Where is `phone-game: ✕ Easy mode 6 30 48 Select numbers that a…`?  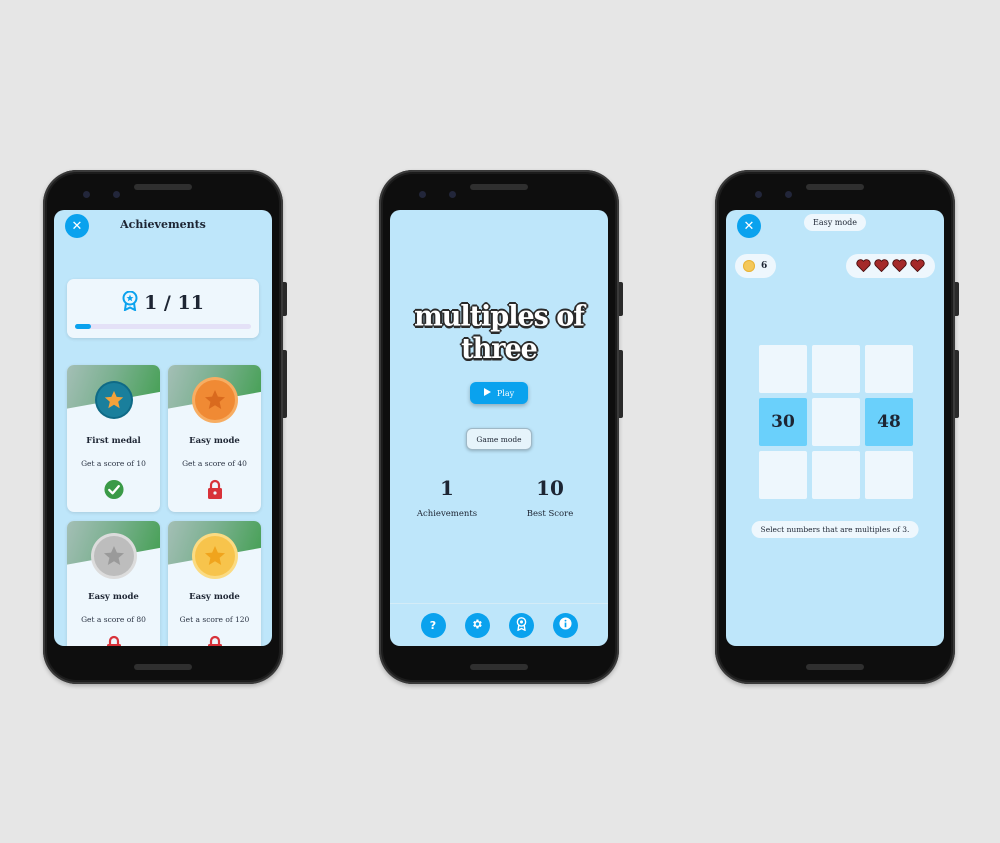
phone-game: ✕ Easy mode 6 30 48 Select numbers that a… is located at coordinates (837, 427).